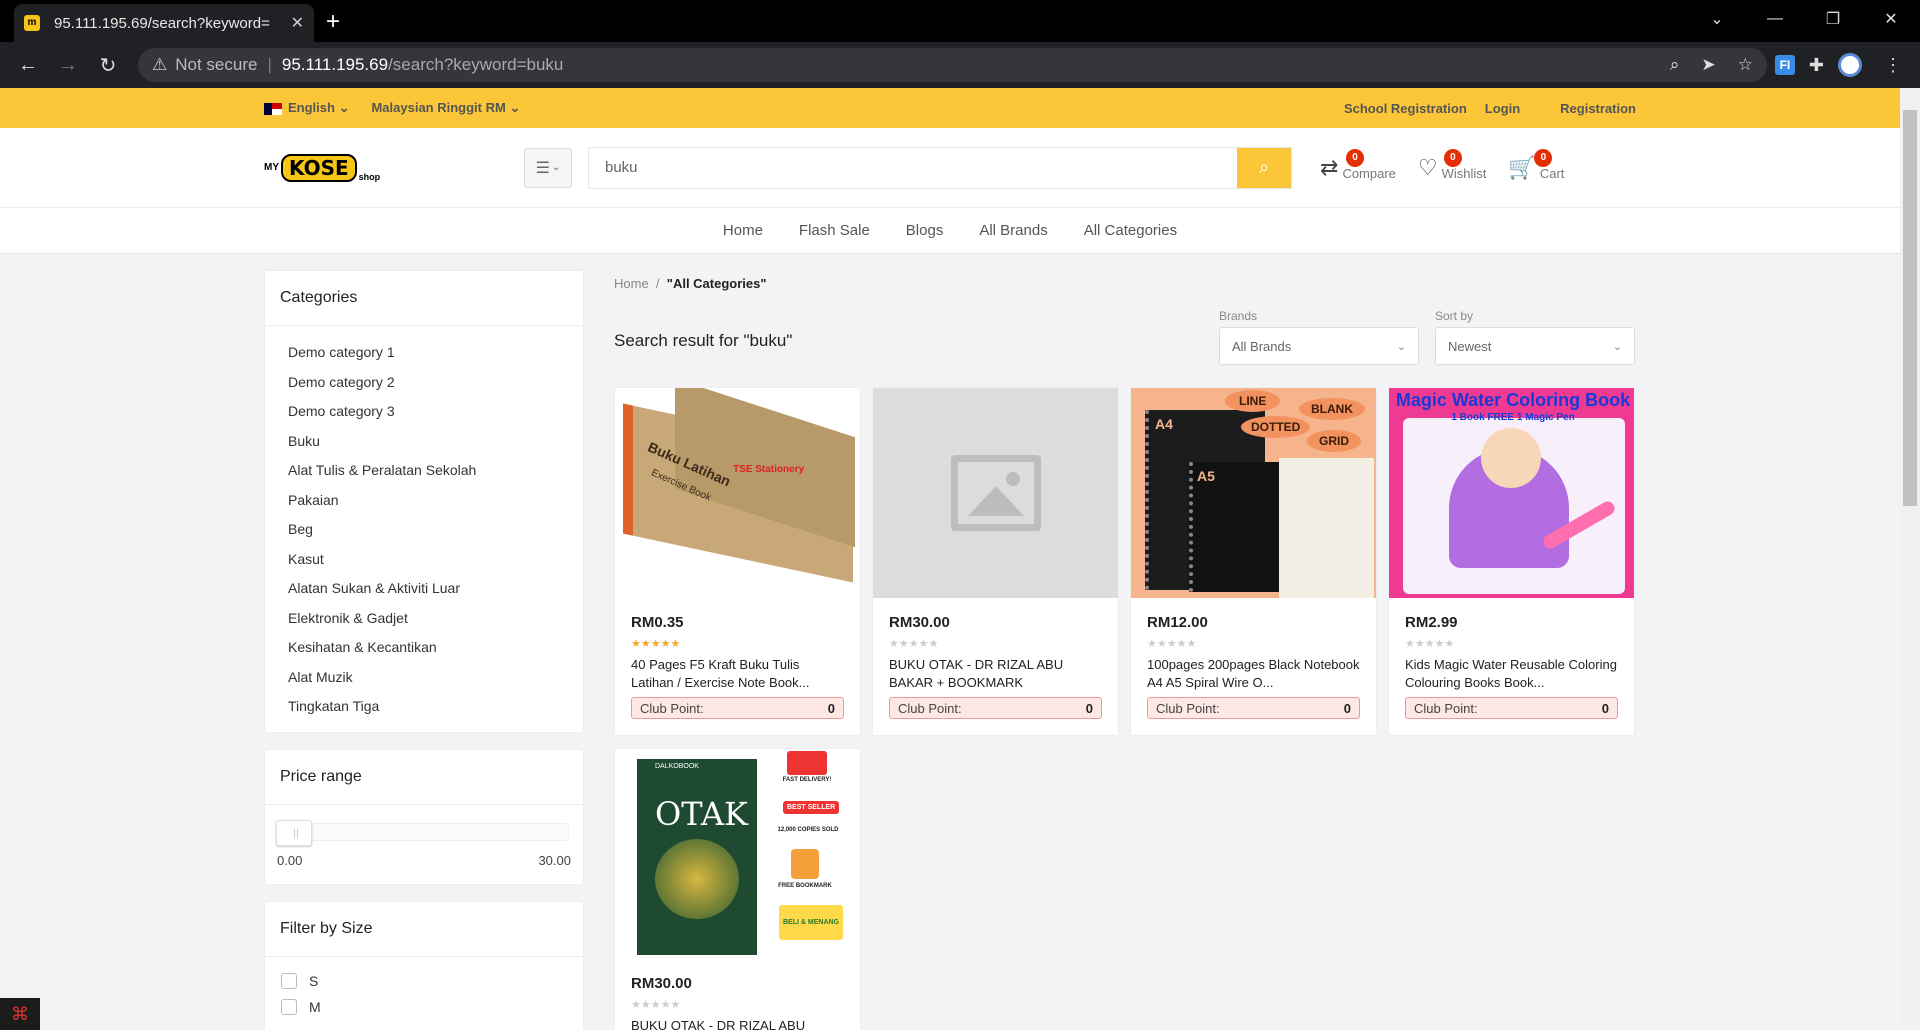 The image size is (1920, 1030). I want to click on price-slider, so click(422, 832).